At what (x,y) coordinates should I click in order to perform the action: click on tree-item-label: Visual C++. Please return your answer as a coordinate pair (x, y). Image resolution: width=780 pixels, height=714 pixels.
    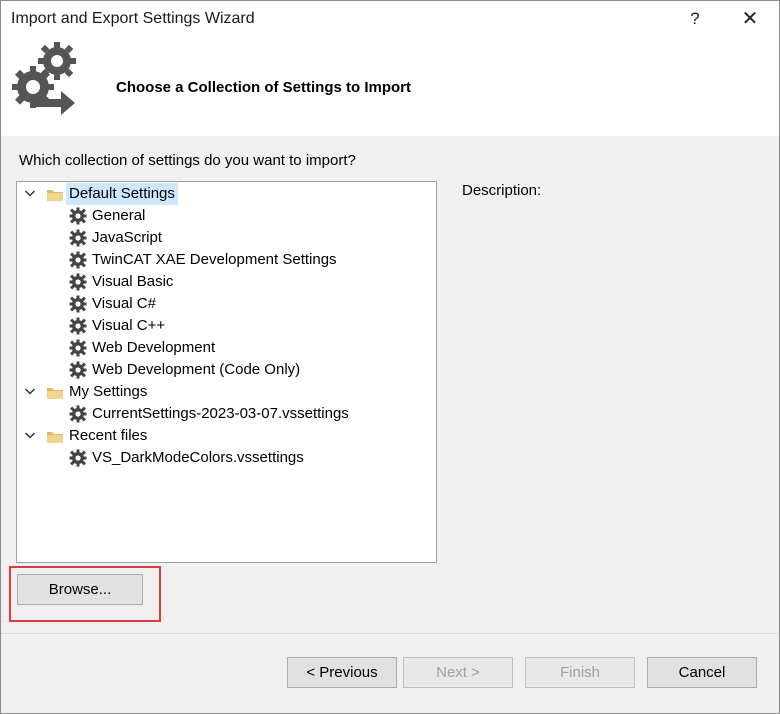
    Looking at the image, I should click on (128, 326).